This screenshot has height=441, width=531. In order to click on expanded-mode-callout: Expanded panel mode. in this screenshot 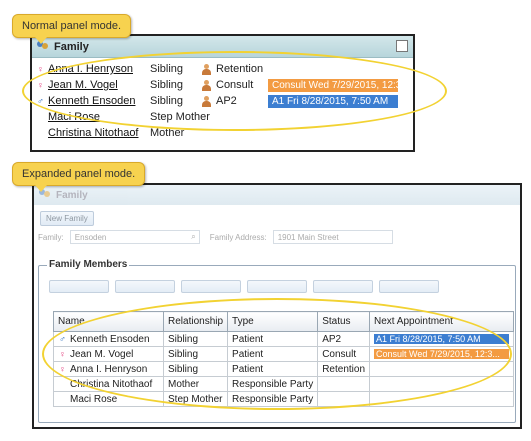, I will do `click(79, 177)`.